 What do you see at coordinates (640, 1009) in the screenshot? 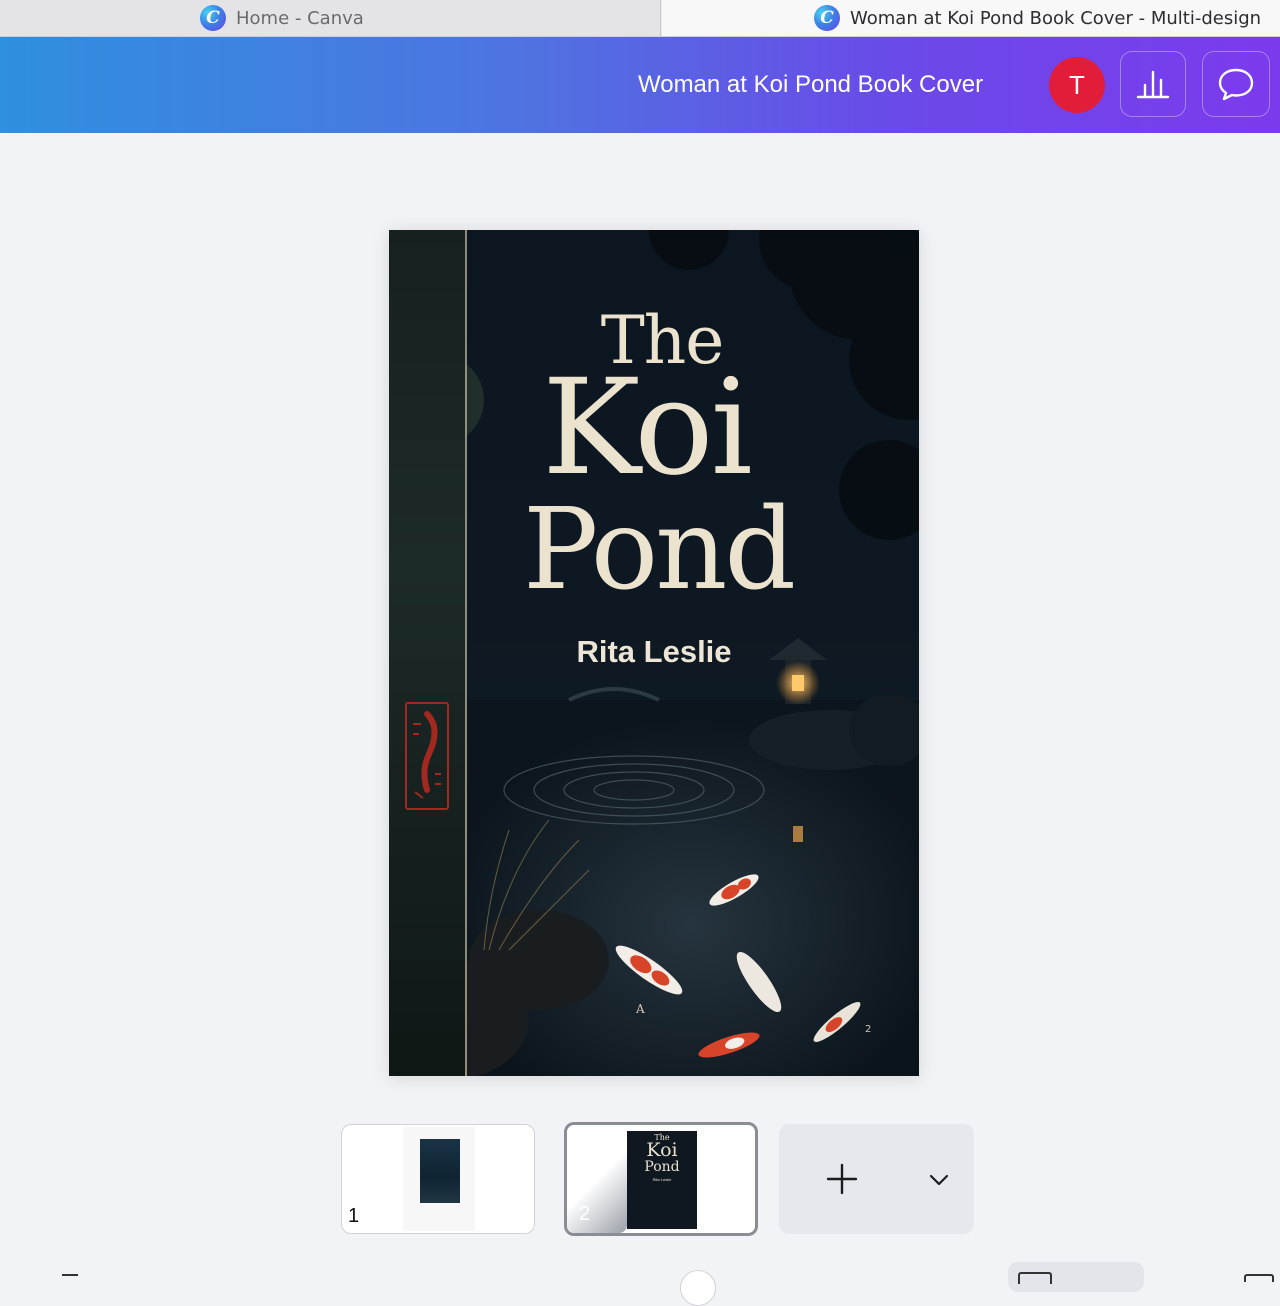
I see `cover-publisher-mark: A` at bounding box center [640, 1009].